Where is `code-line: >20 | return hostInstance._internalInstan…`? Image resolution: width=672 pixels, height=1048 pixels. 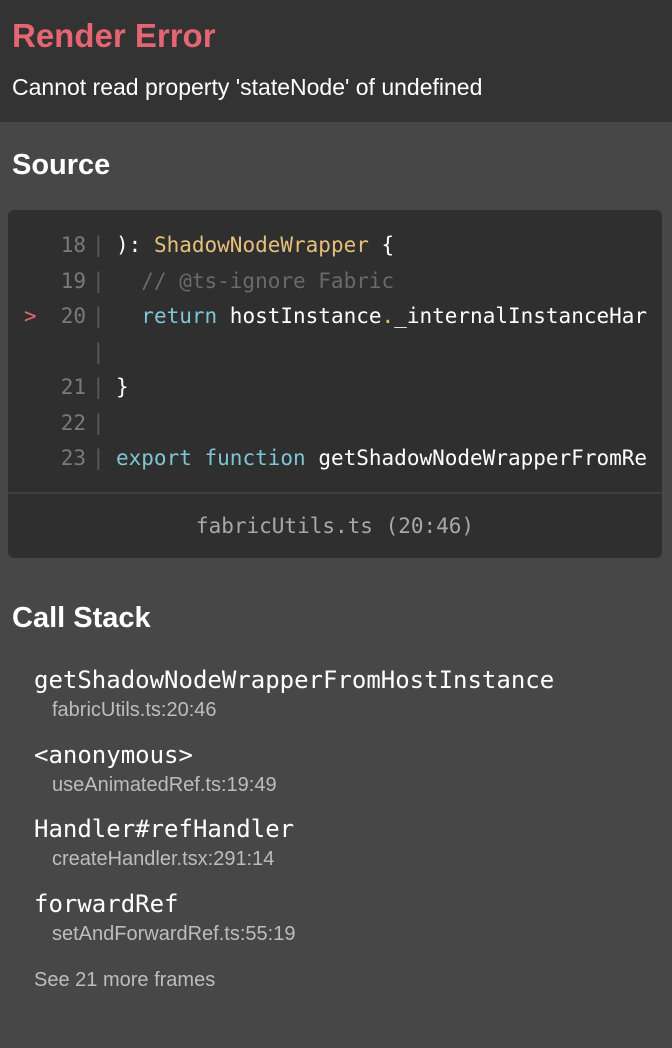
code-line: >20 | return hostInstance._internalInstan… is located at coordinates (335, 317).